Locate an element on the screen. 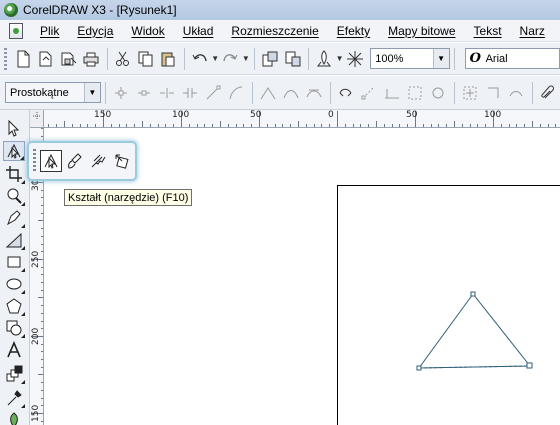  crop-tool is located at coordinates (14, 174).